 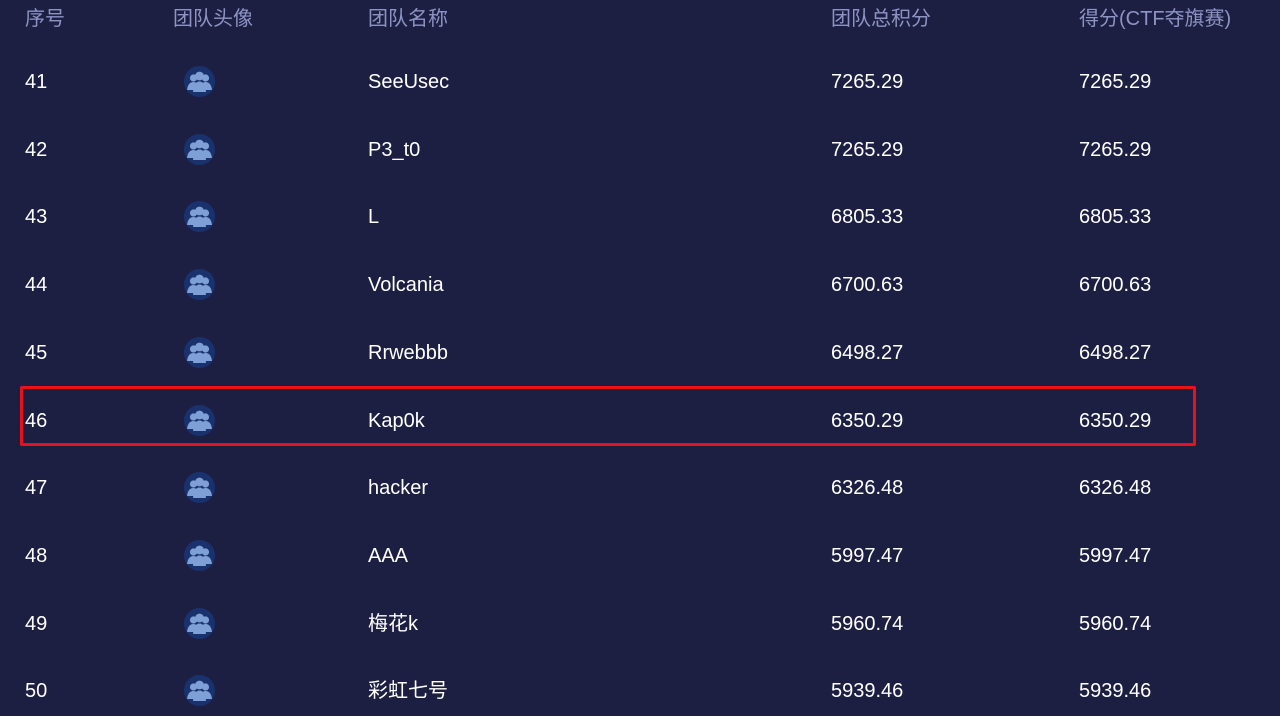 What do you see at coordinates (1115, 353) in the screenshot?
I see `ctf-score-cell: 6498.27` at bounding box center [1115, 353].